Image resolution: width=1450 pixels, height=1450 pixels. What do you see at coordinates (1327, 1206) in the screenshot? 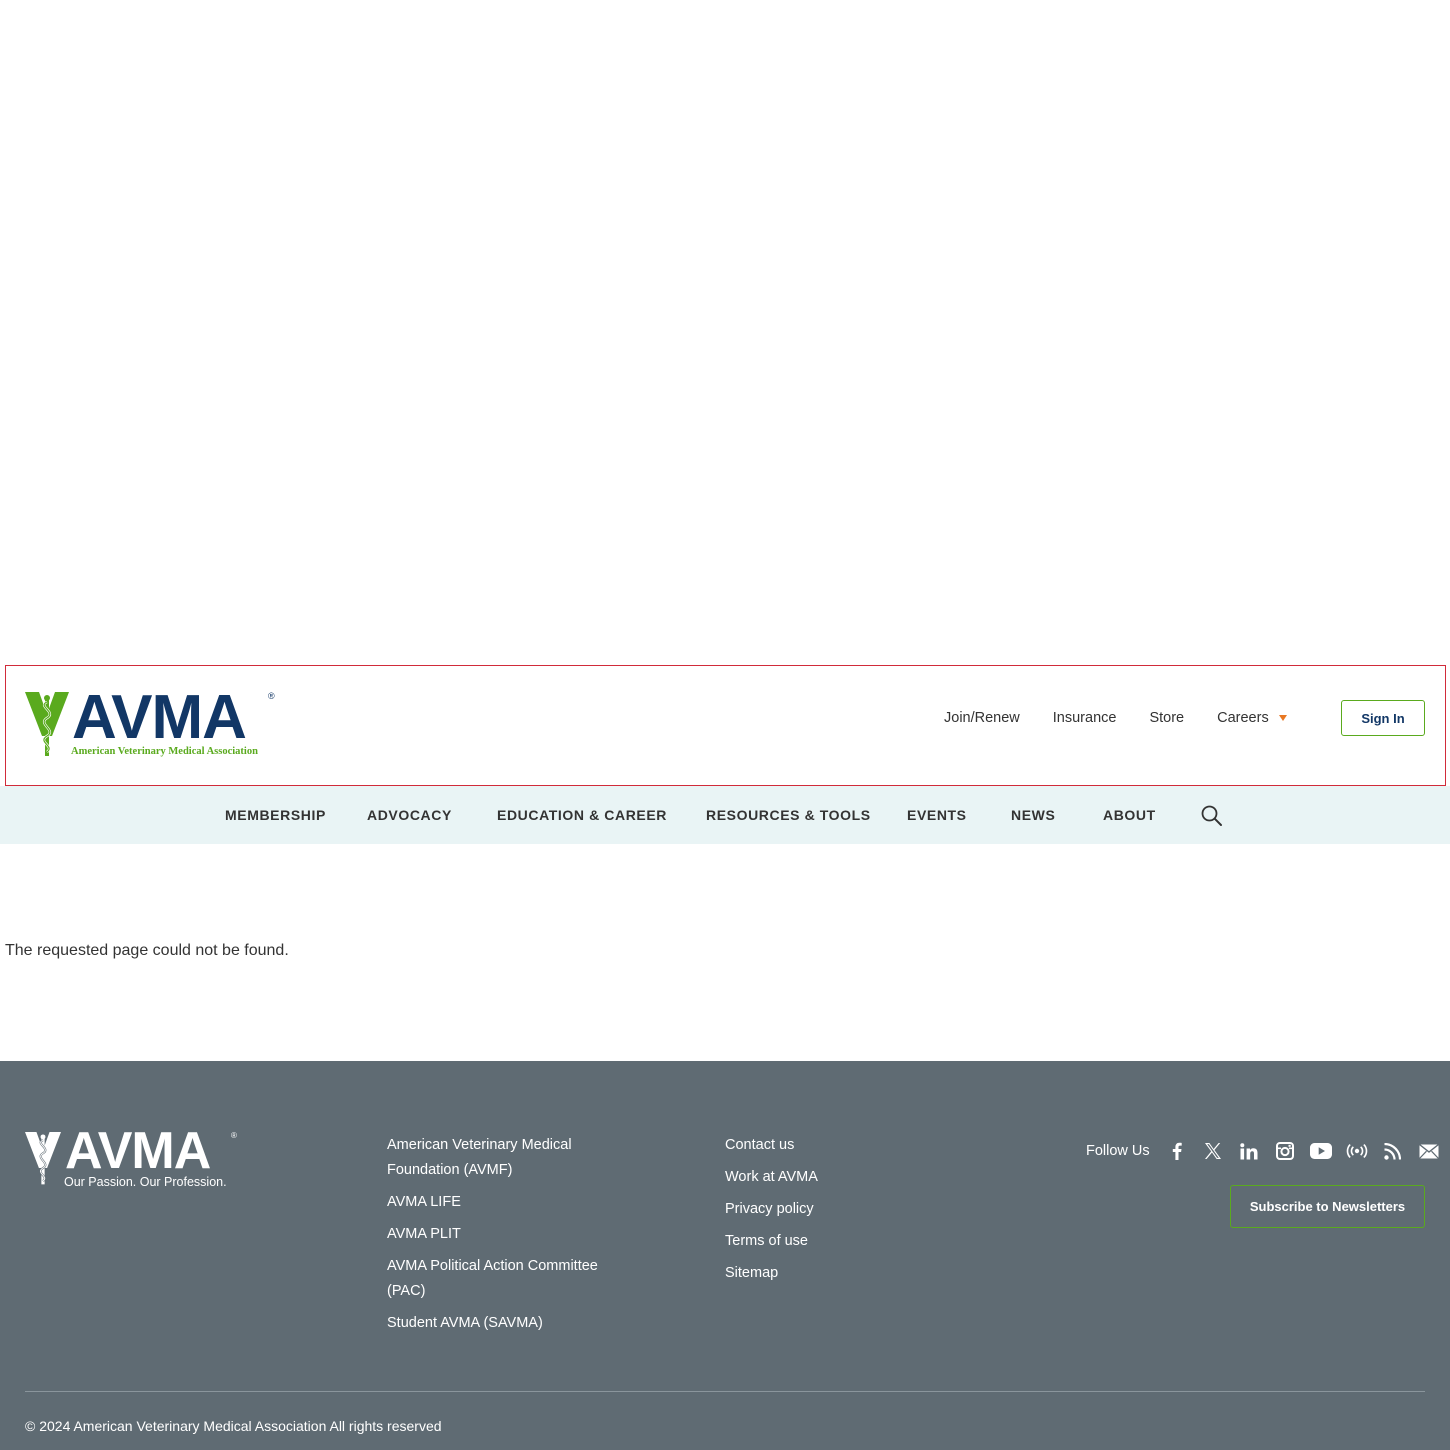
I see `subscribe-newsletters-button: Subscribe to Newsletters` at bounding box center [1327, 1206].